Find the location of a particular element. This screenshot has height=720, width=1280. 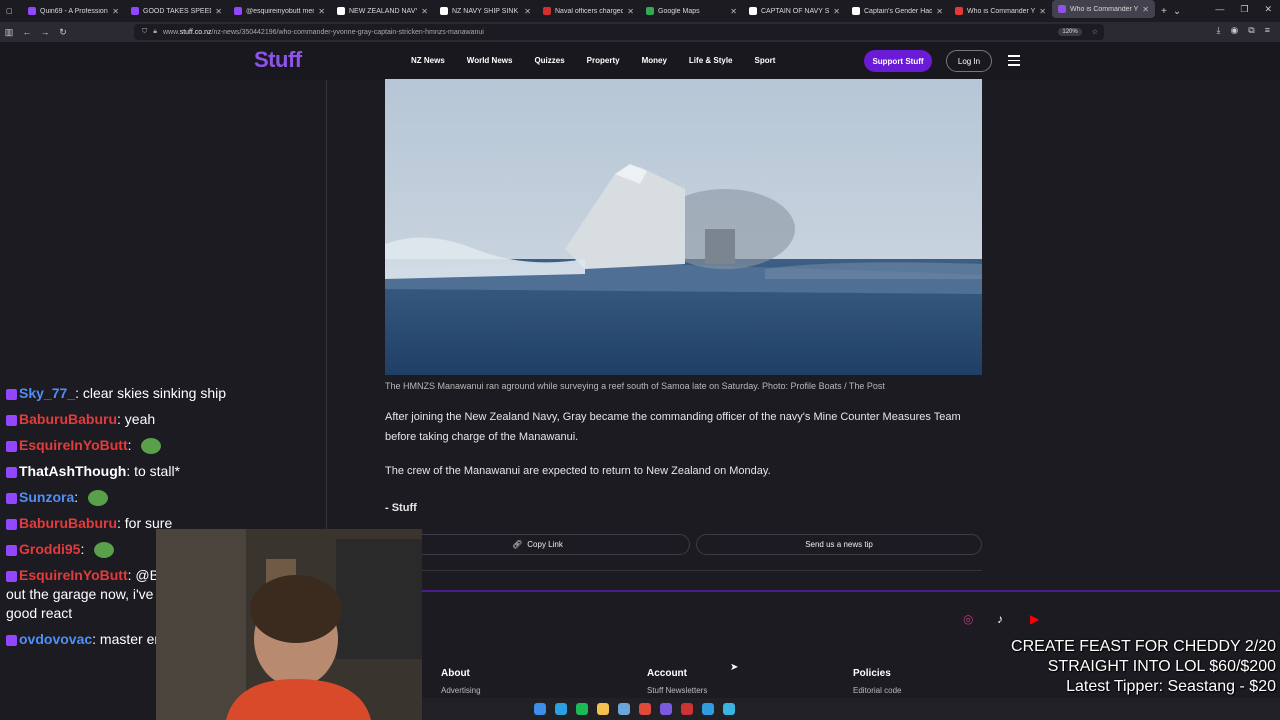

ticker-line: Latest Tipper: Seastang - $20 is located at coordinates (1171, 686).